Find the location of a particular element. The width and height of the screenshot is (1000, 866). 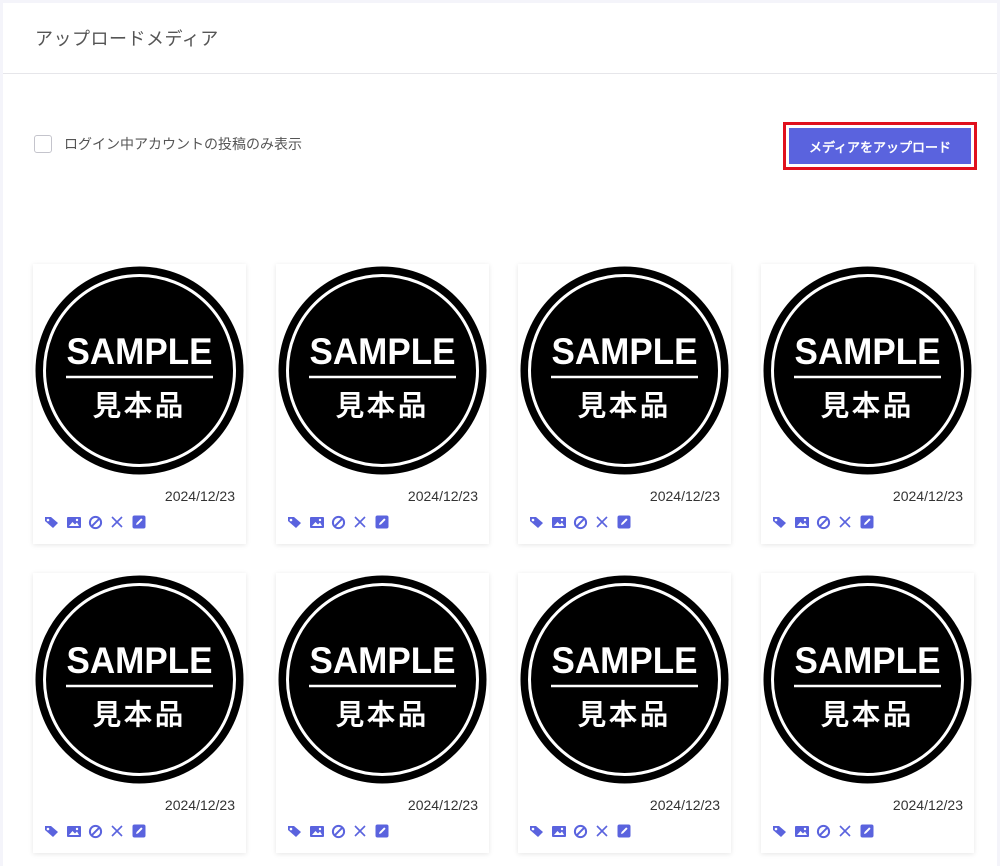

upload-button-highlight: メディアをアップロード is located at coordinates (880, 146).